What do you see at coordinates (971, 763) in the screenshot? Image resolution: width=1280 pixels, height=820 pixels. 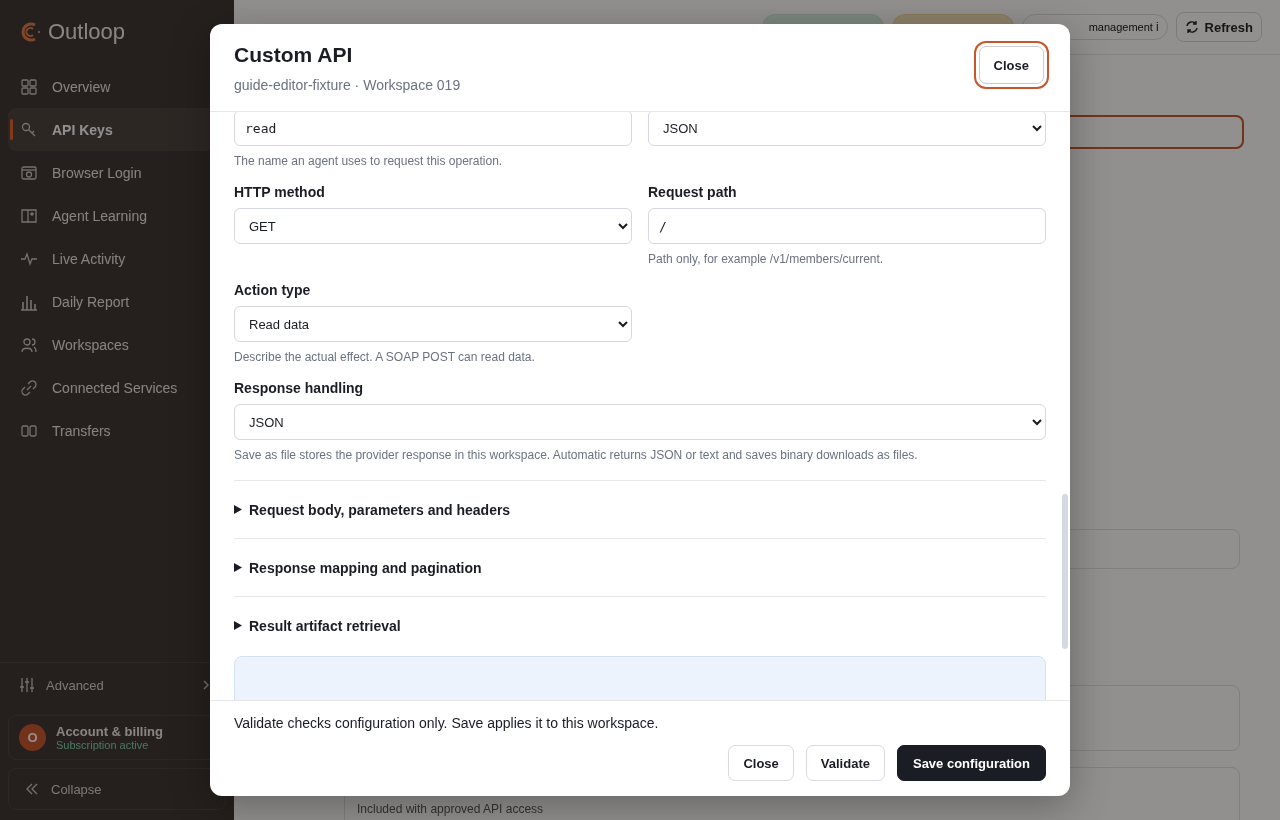 I see `save-button: Save configuration` at bounding box center [971, 763].